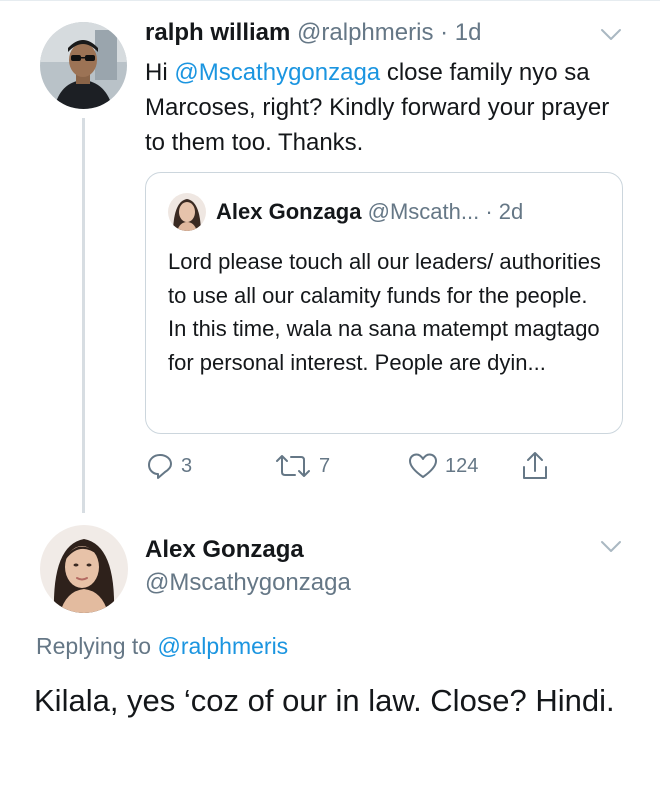 The height and width of the screenshot is (800, 660). I want to click on retweet-button: 7, so click(301, 466).